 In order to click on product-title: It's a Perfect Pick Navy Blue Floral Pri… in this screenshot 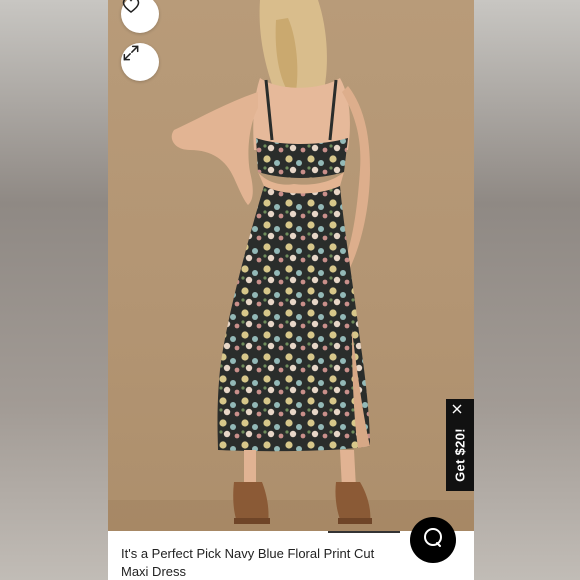, I will do `click(271, 562)`.